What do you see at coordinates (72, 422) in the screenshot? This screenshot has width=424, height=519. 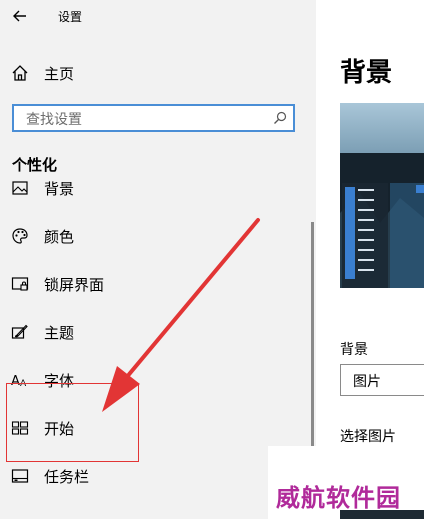 I see `annotation-highlight-box` at bounding box center [72, 422].